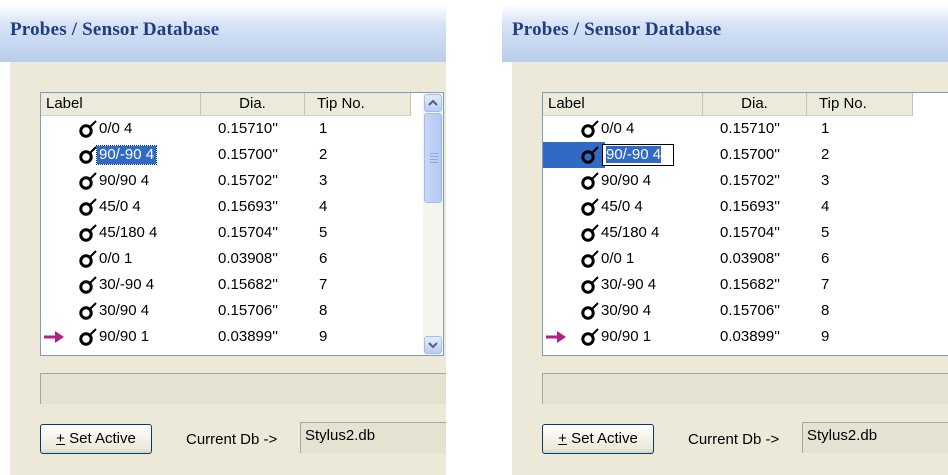 The height and width of the screenshot is (475, 948). I want to click on label-edit-input: 90/-90 4, so click(638, 155).